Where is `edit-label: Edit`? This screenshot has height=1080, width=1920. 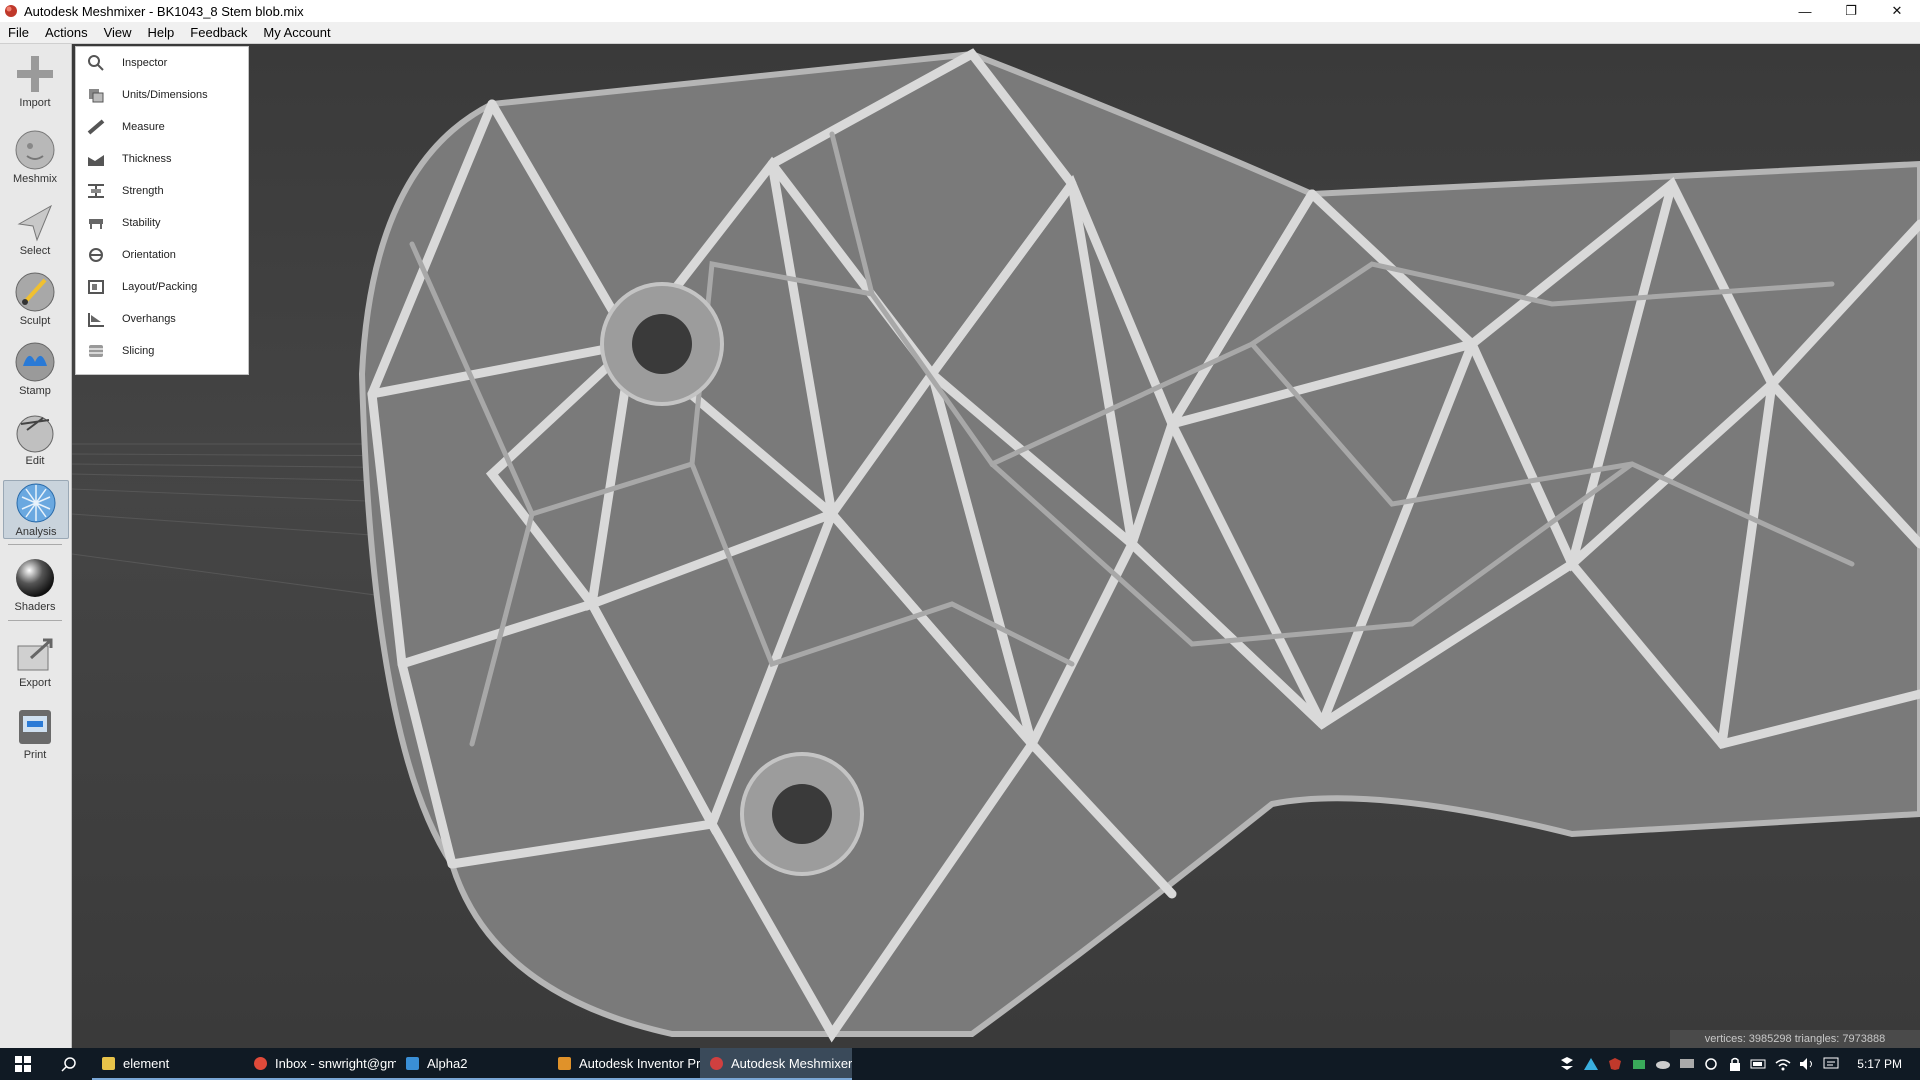 edit-label: Edit is located at coordinates (35, 461).